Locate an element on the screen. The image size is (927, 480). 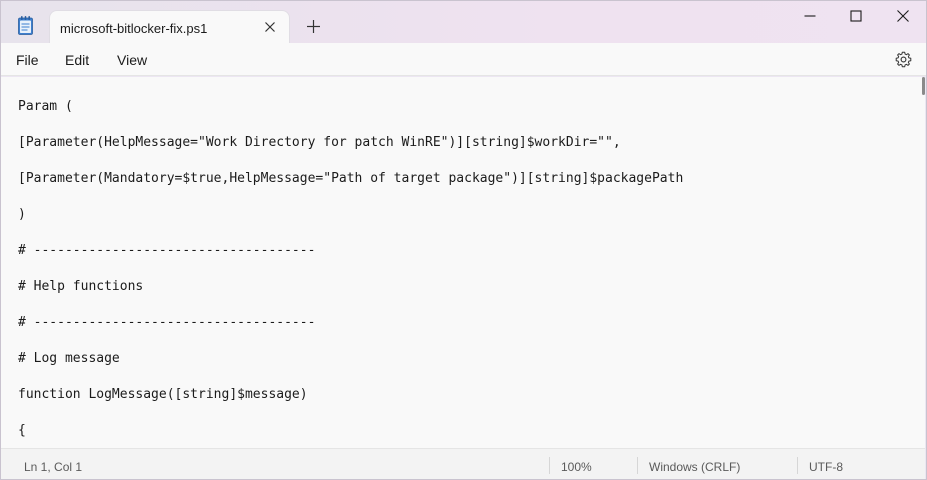
close-icon is located at coordinates (903, 16).